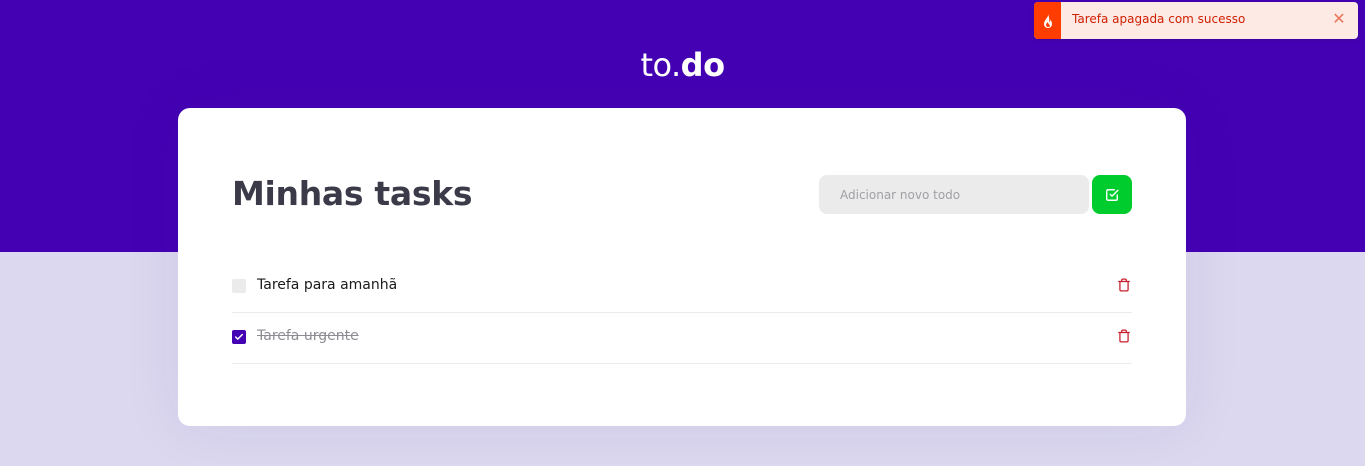 This screenshot has width=1365, height=466. Describe the element at coordinates (682, 338) in the screenshot. I see `task-item: Tarefa urgente` at that location.